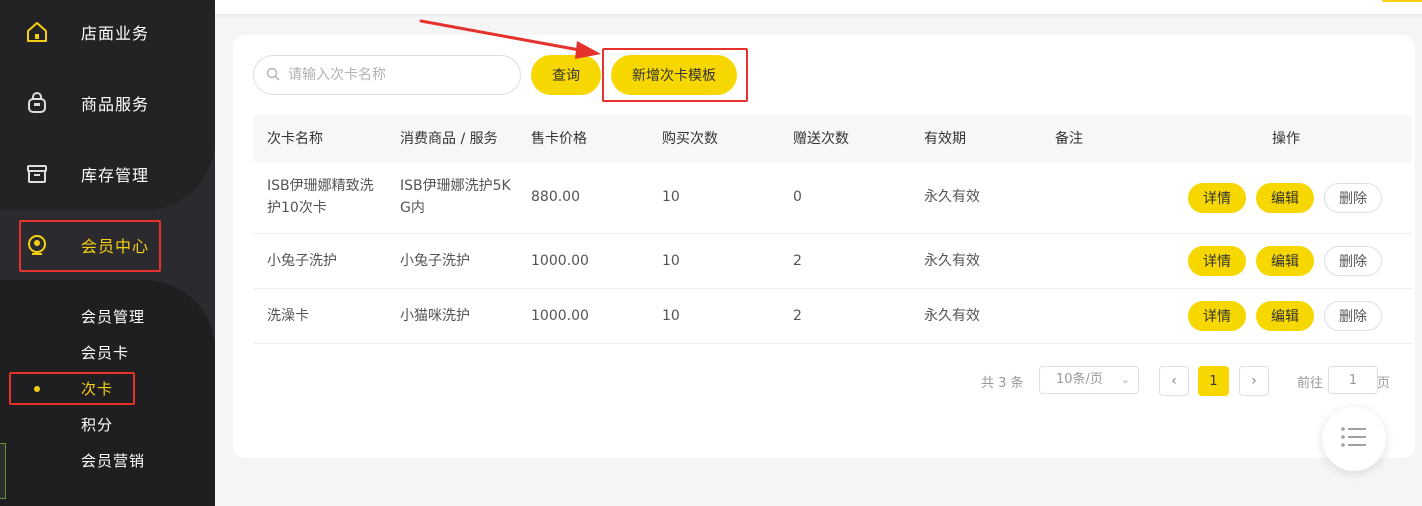 The image size is (1422, 506). I want to click on chevron-right-icon: ›, so click(1254, 381).